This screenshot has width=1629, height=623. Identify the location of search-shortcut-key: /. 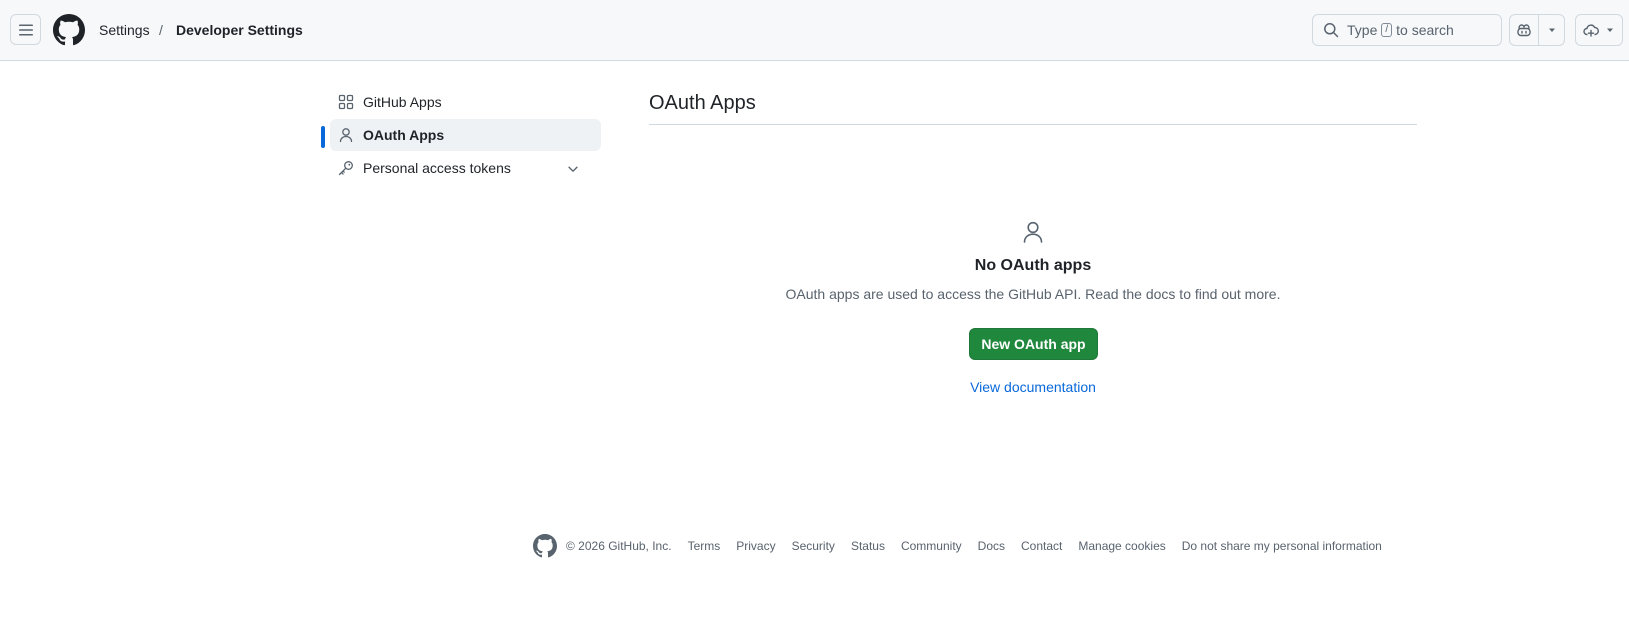
(1387, 30).